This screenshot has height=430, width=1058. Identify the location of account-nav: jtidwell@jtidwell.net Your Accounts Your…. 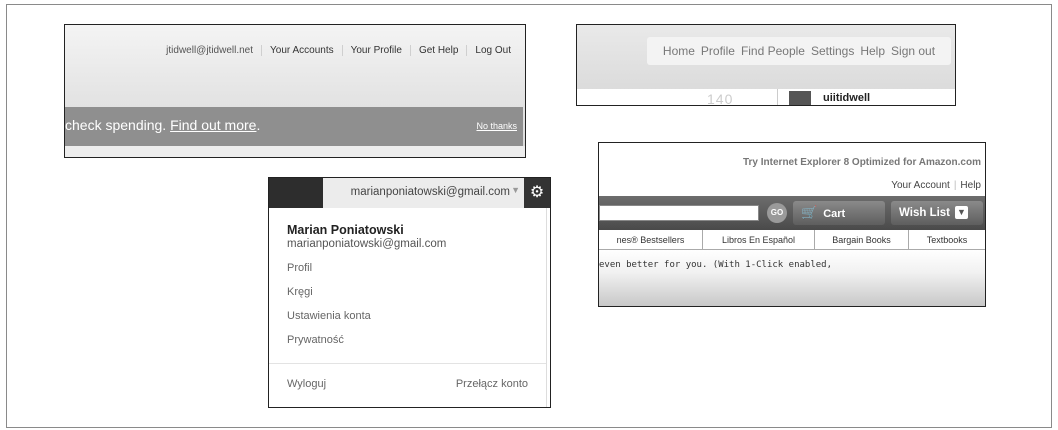
(338, 50).